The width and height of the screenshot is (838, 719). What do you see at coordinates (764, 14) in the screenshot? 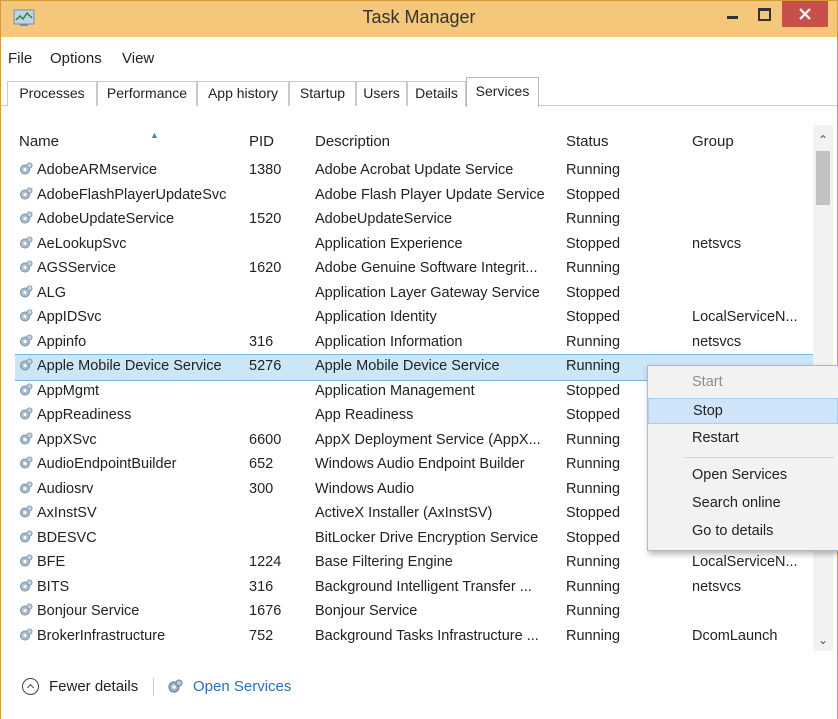
I see `maximize-button` at bounding box center [764, 14].